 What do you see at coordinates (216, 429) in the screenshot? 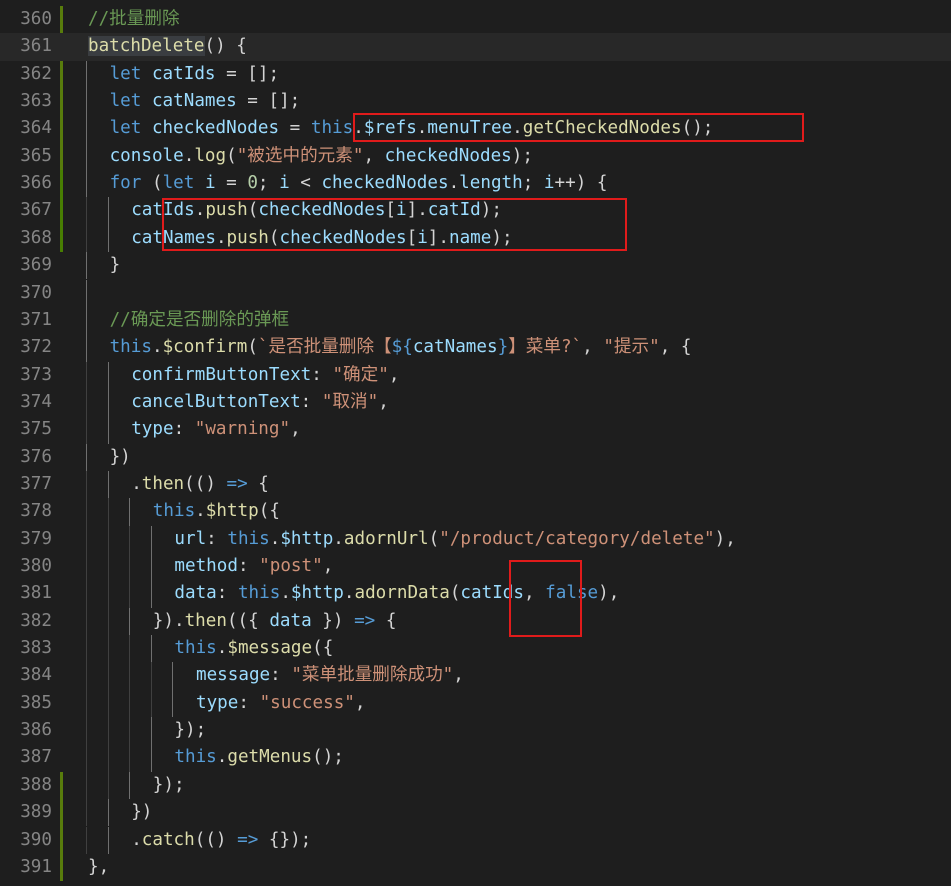
I see `code-text: type: "warning",` at bounding box center [216, 429].